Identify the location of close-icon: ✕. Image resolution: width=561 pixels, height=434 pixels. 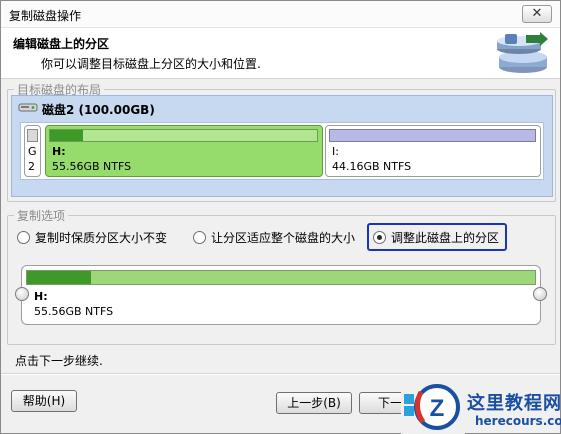
(537, 13).